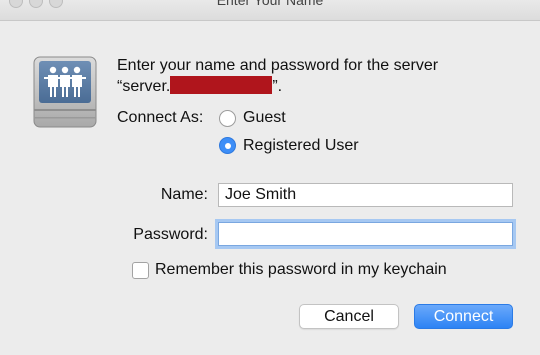 Image resolution: width=540 pixels, height=355 pixels. I want to click on connect-as-label: Connect As:, so click(160, 117).